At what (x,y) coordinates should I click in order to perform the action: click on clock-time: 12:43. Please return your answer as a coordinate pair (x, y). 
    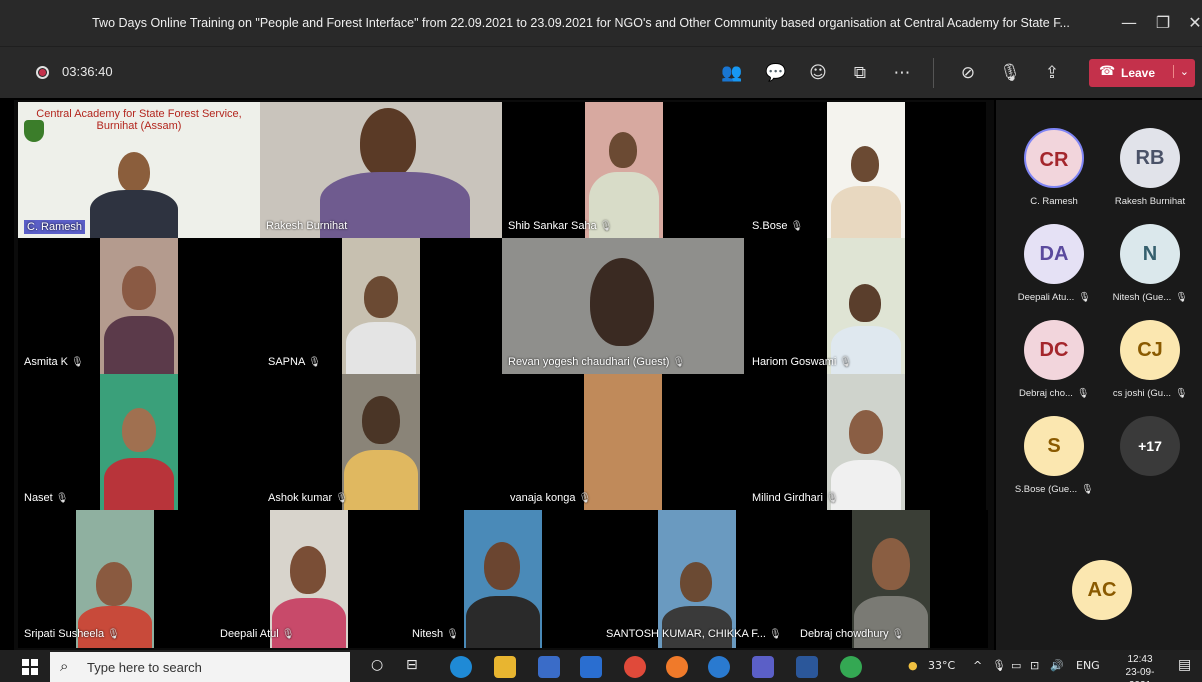
    Looking at the image, I should click on (1140, 659).